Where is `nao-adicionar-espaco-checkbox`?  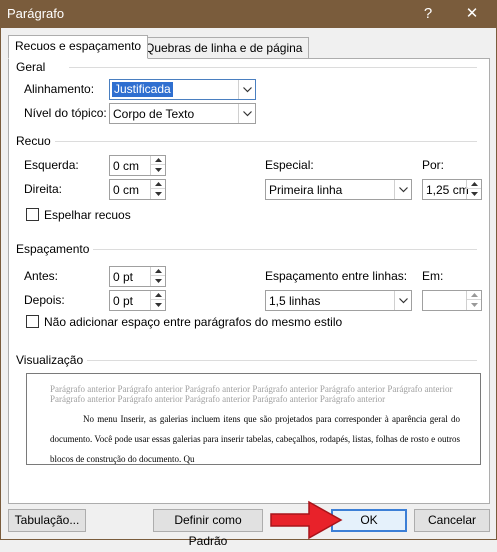
nao-adicionar-espaco-checkbox is located at coordinates (32, 321).